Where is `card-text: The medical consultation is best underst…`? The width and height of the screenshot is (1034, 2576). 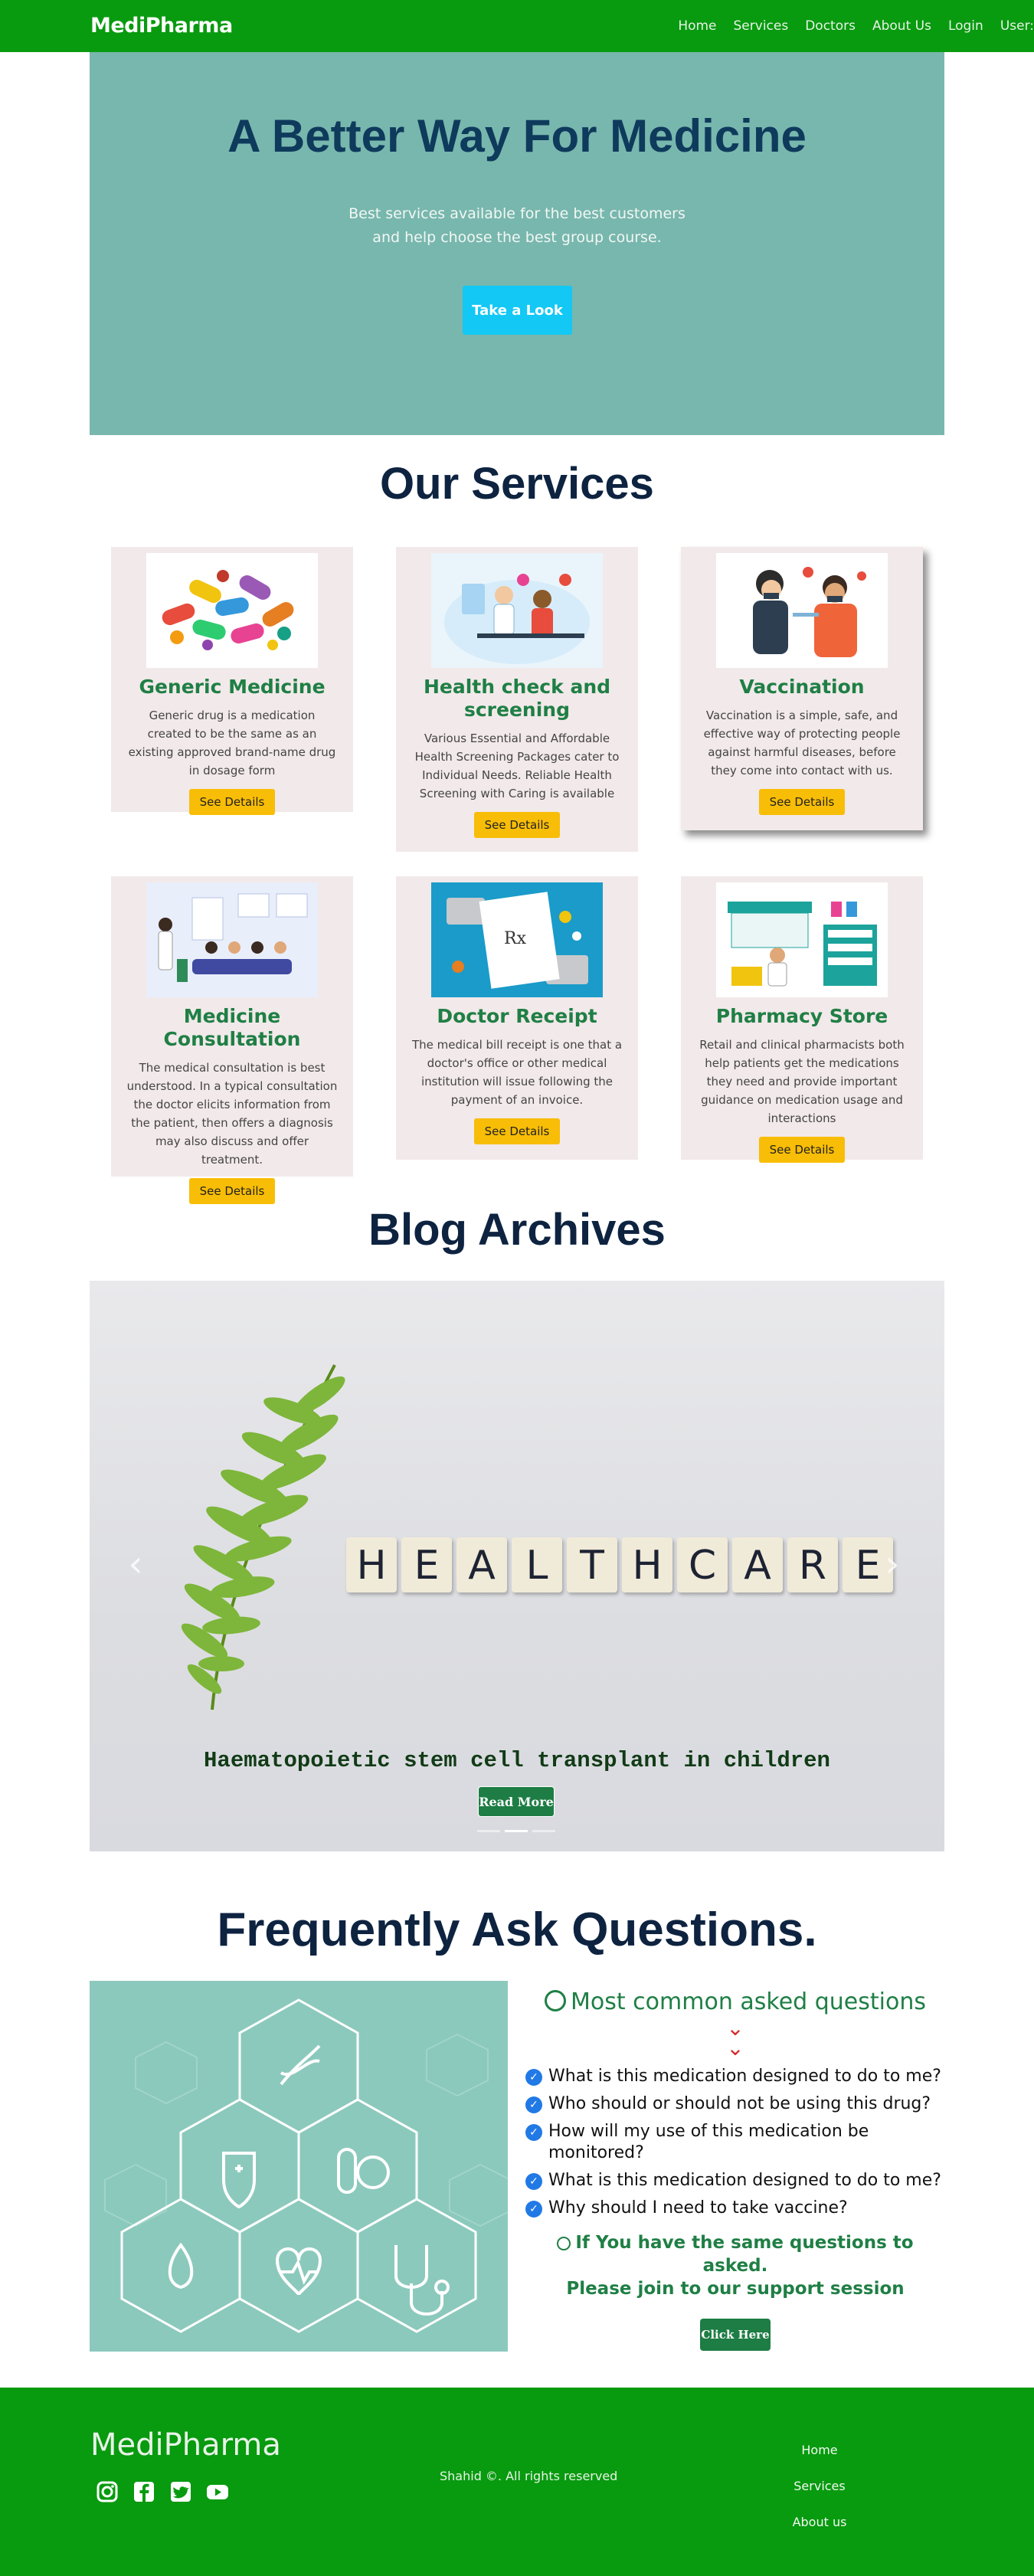 card-text: The medical consultation is best underst… is located at coordinates (232, 1114).